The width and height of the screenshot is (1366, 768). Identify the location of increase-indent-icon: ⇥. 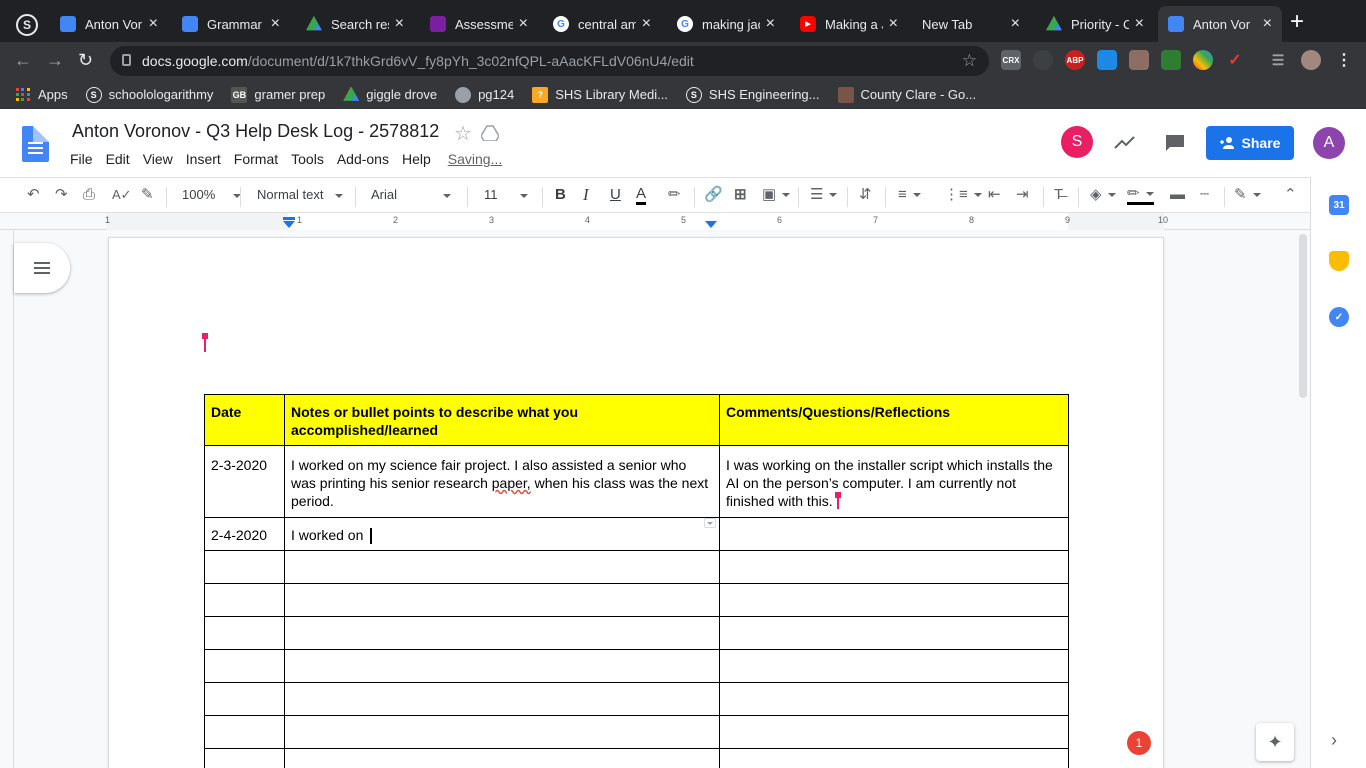
(1022, 195).